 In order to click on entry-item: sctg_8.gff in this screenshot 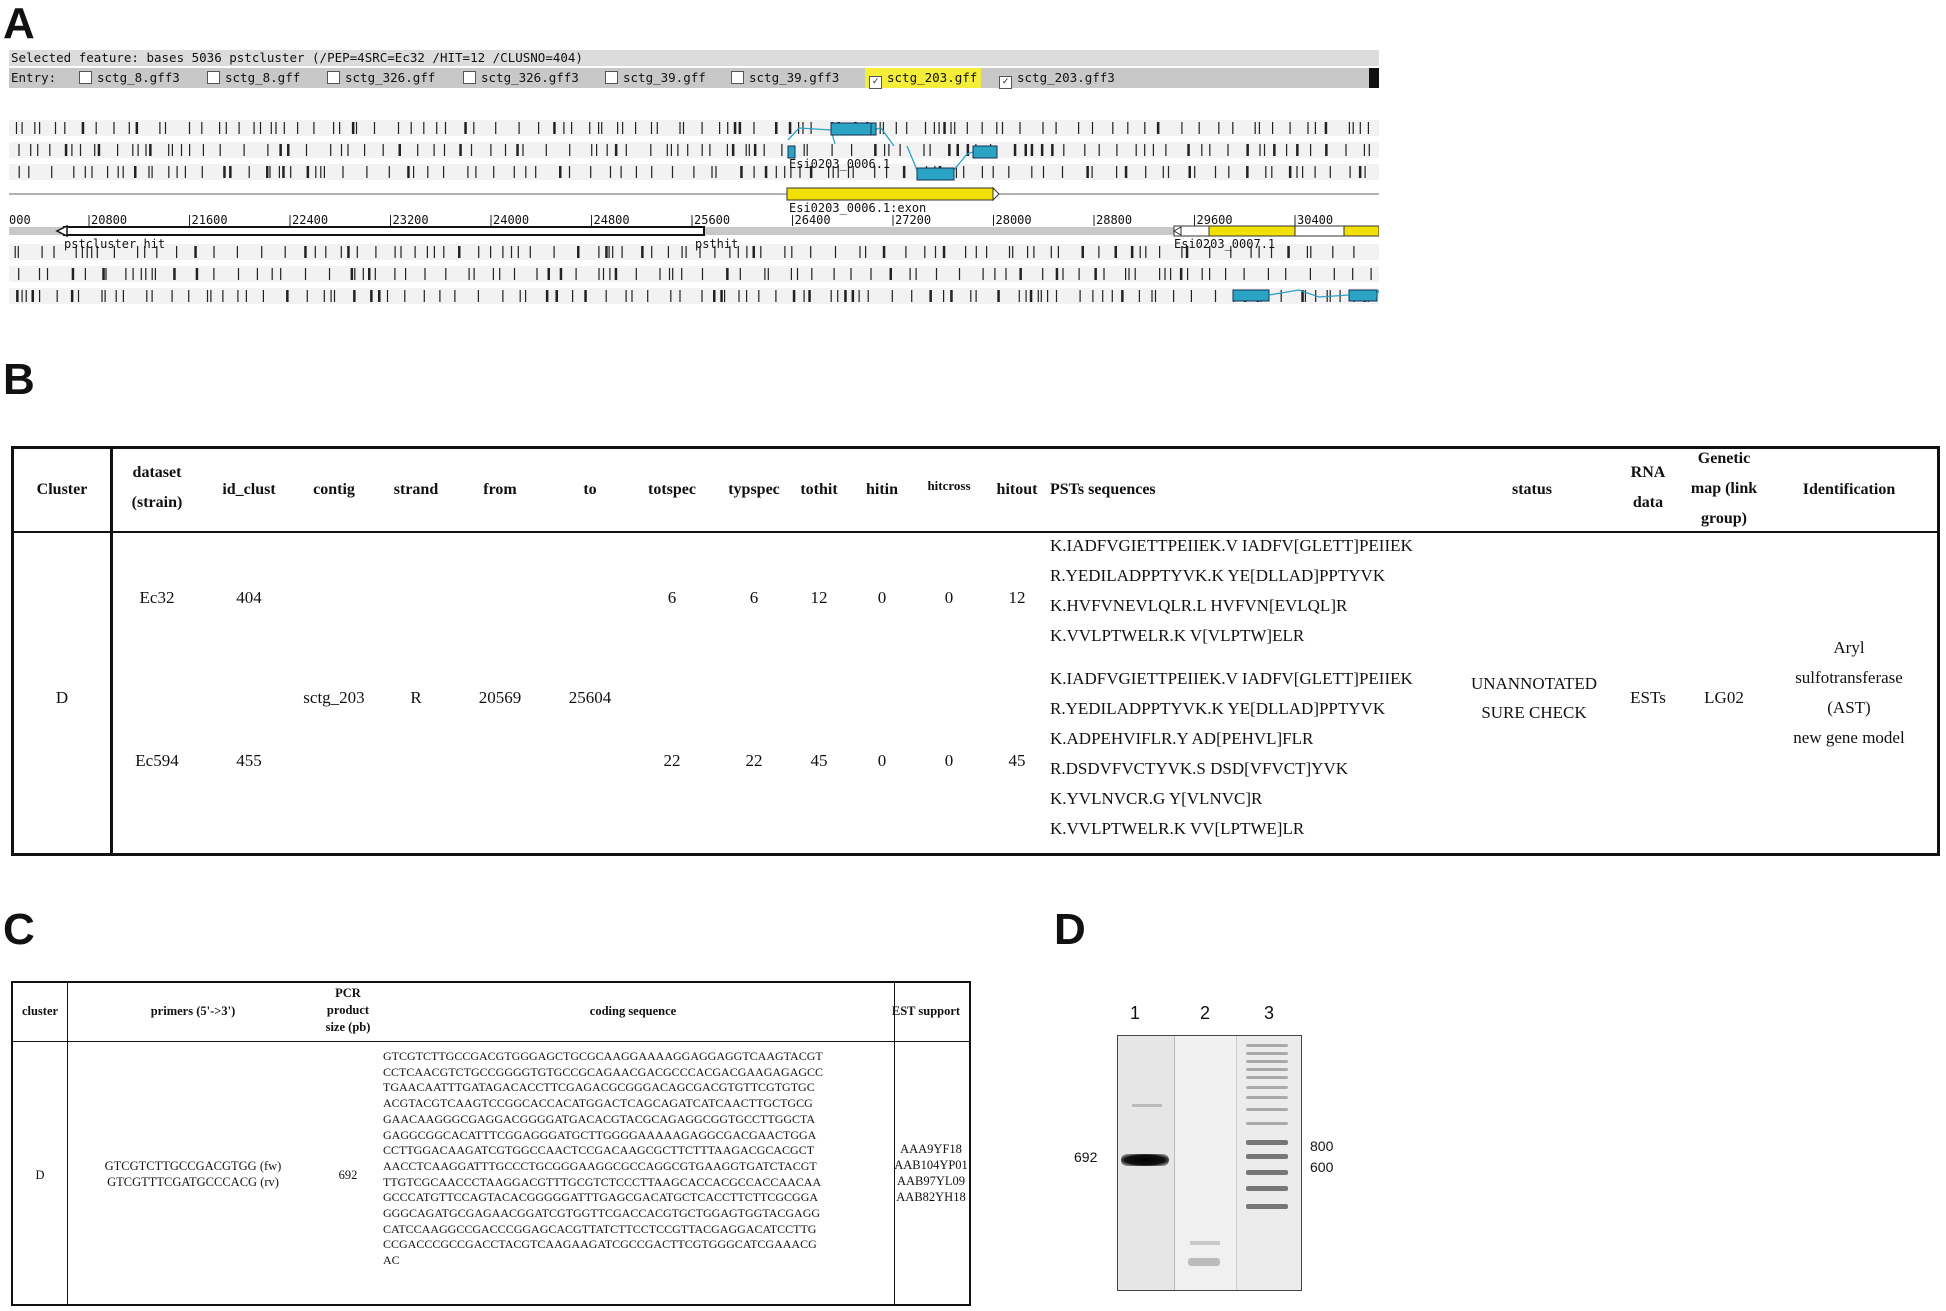, I will do `click(253, 78)`.